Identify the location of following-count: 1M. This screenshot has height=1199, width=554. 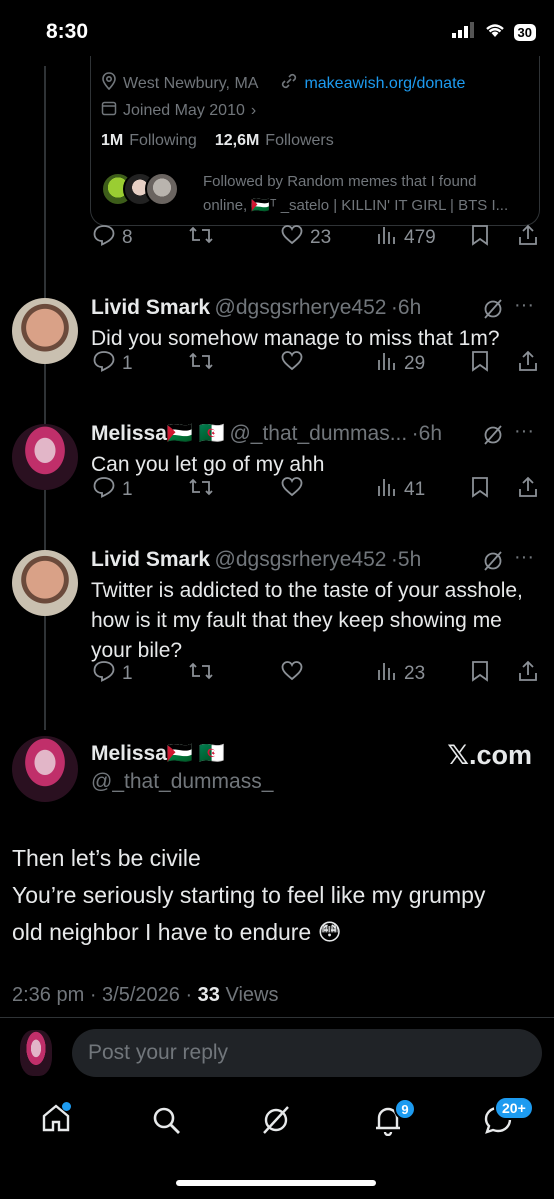
(112, 141).